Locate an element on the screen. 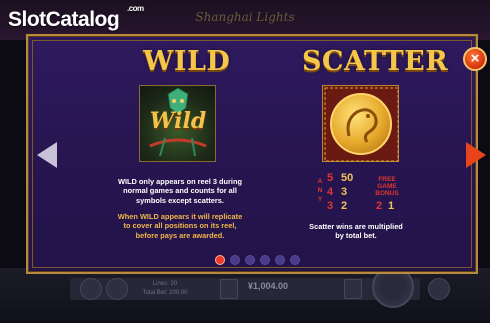 Image resolution: width=490 pixels, height=323 pixels. close-icon: × is located at coordinates (475, 58).